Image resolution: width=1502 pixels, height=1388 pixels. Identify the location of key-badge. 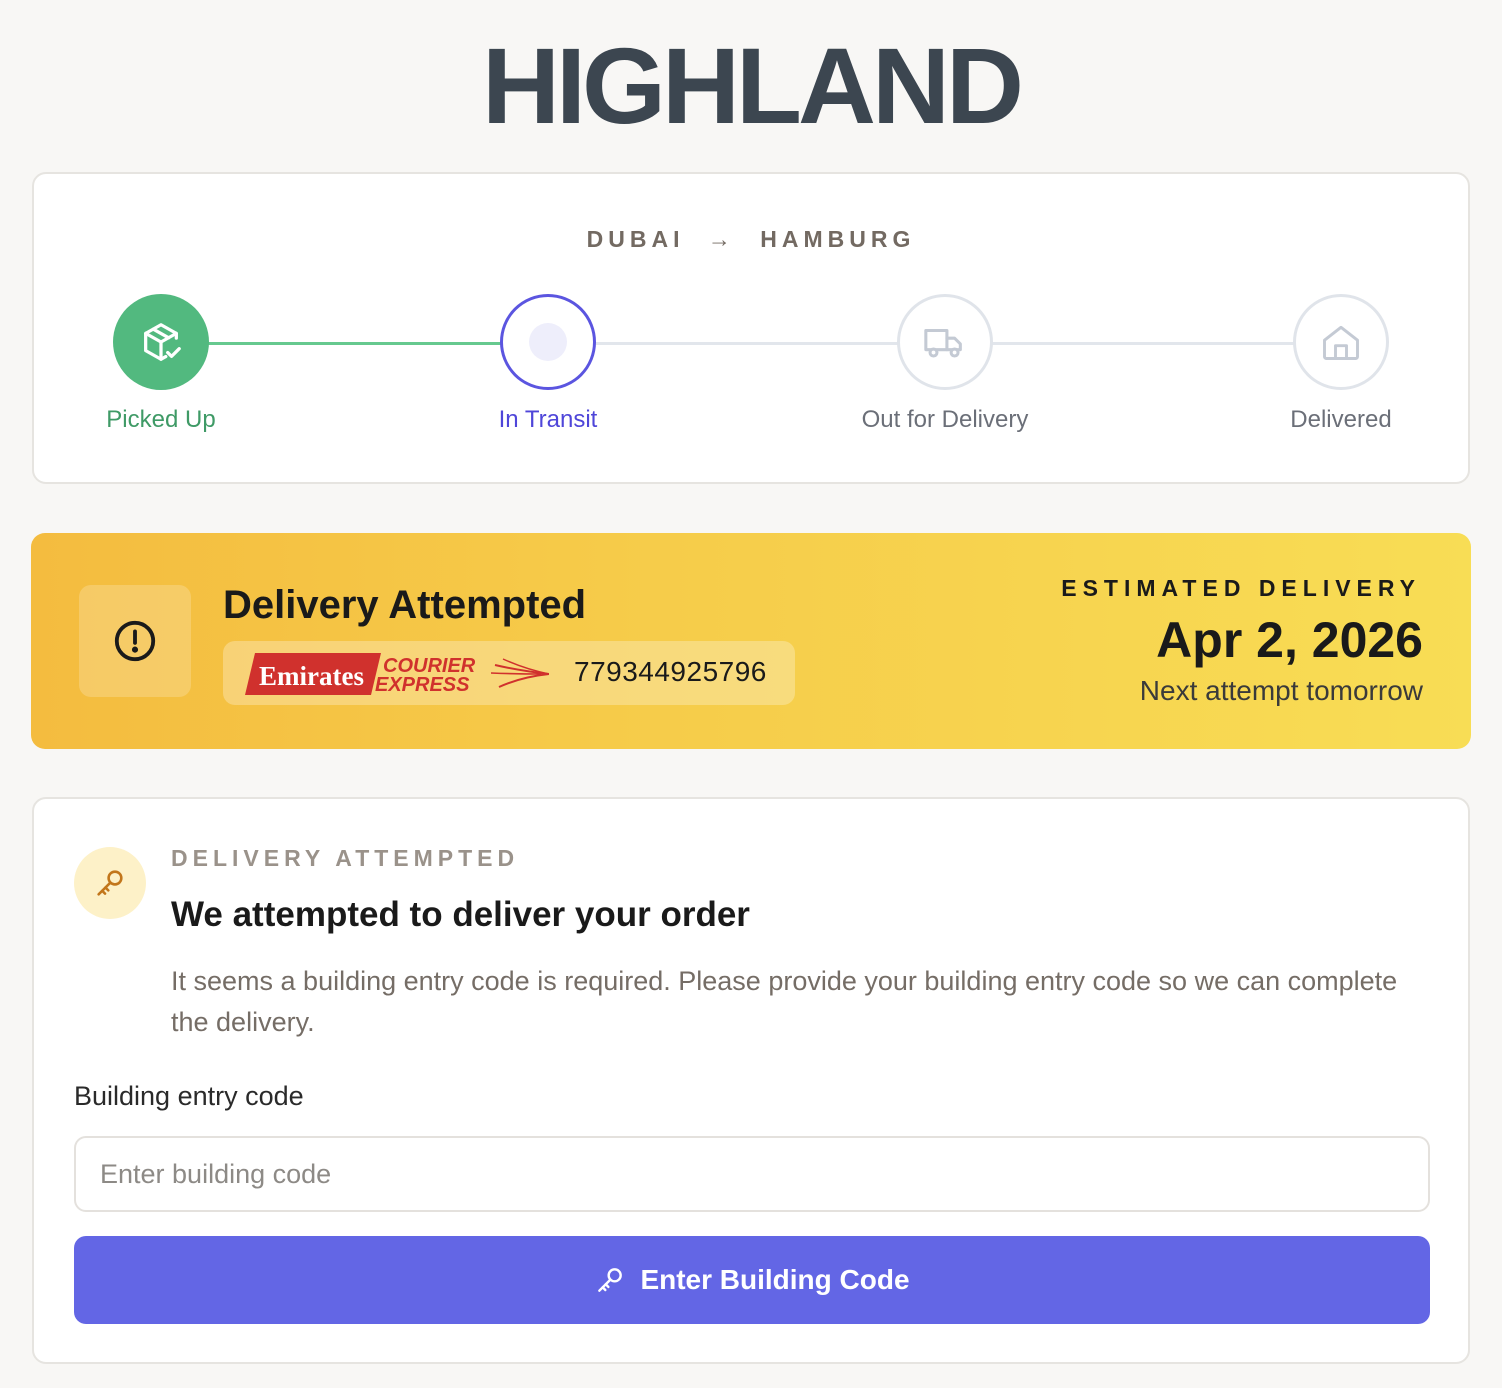
(110, 883).